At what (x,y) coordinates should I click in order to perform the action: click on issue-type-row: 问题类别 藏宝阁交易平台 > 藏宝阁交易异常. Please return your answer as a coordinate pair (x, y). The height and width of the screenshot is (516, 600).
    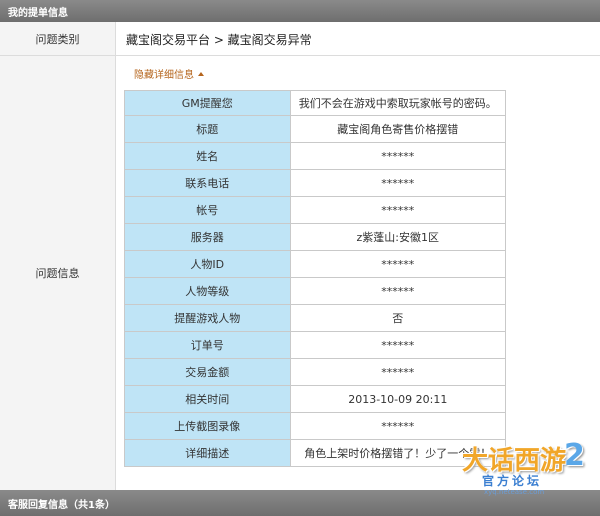
    Looking at the image, I should click on (300, 39).